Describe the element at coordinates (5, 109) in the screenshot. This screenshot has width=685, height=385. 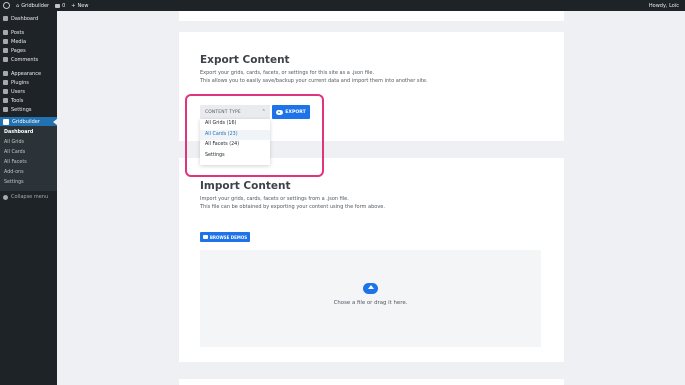
I see `settings-icon` at that location.